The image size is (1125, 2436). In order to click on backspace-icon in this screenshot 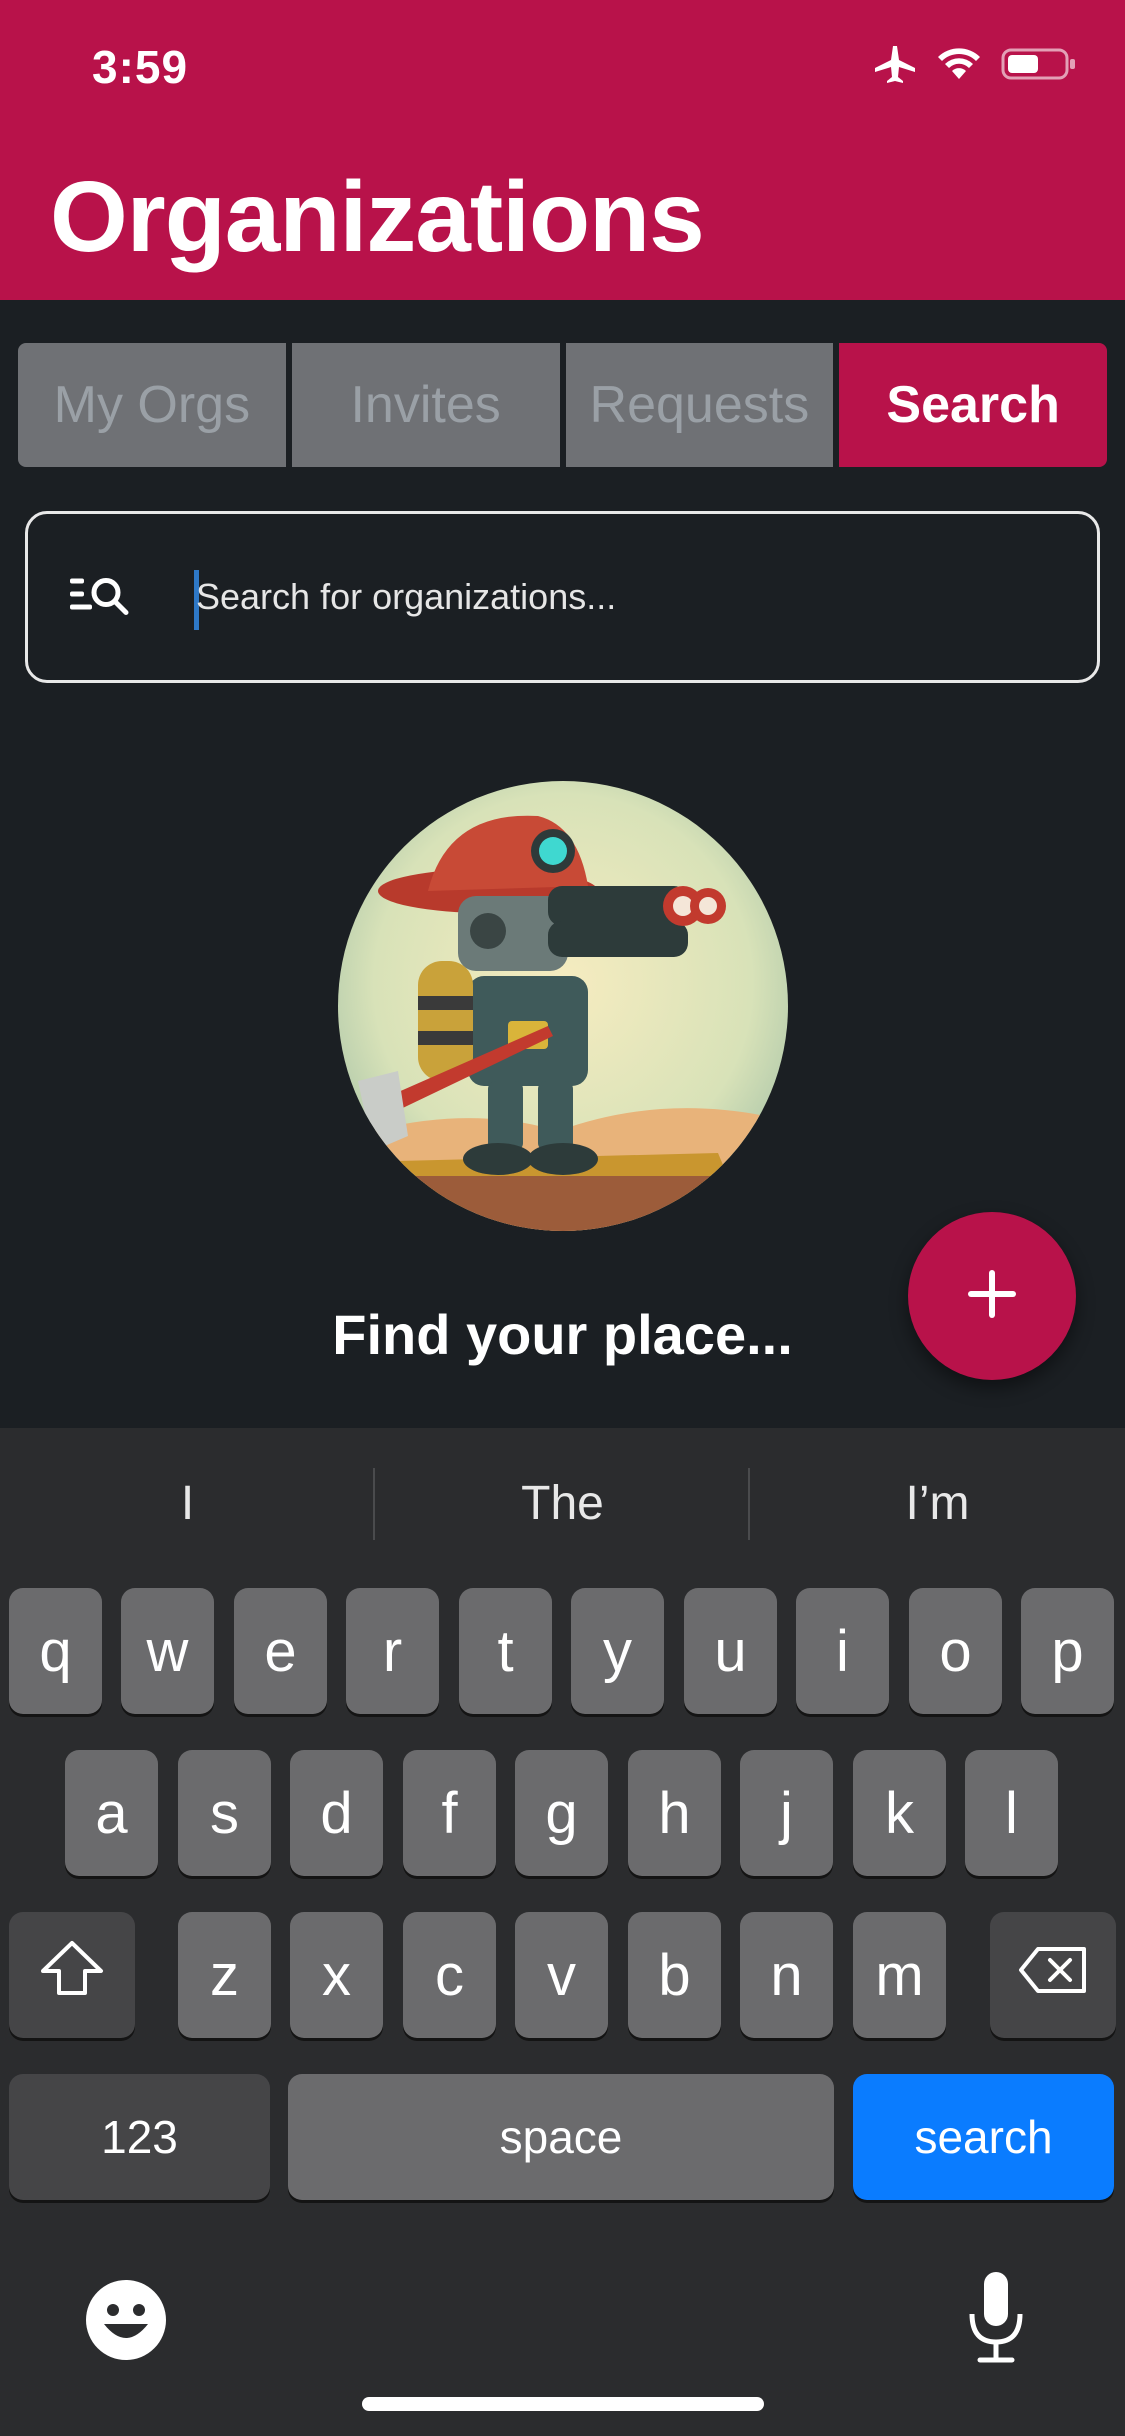, I will do `click(1053, 1975)`.